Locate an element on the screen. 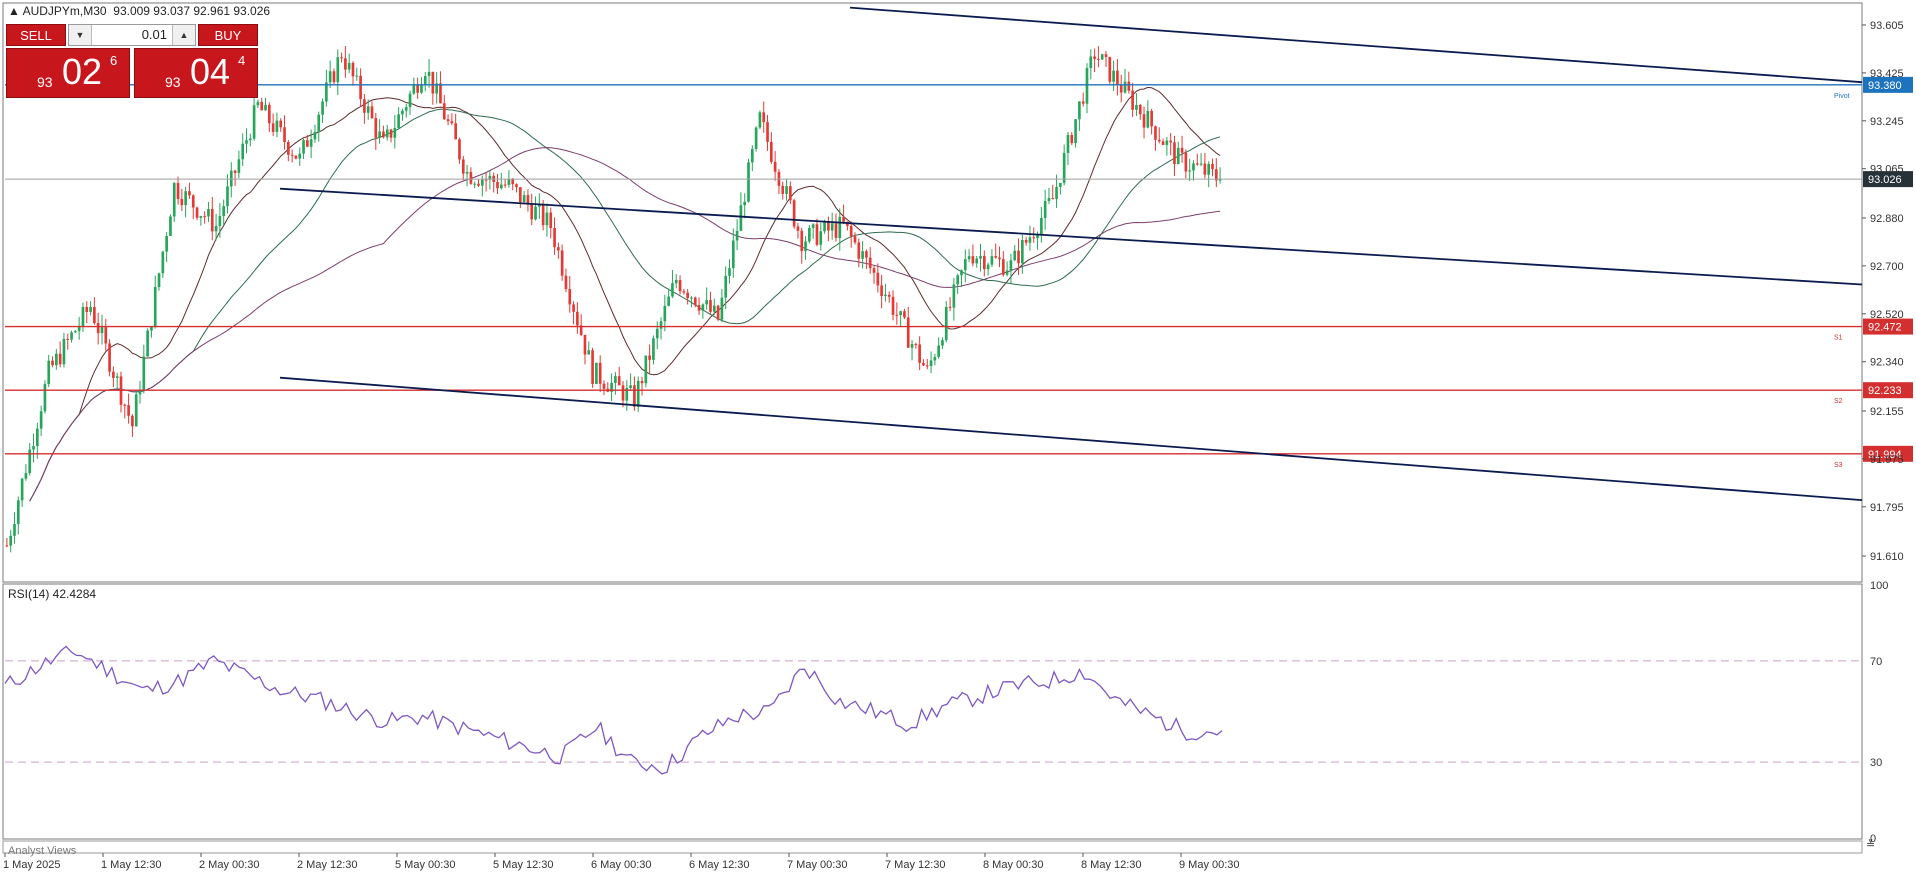  sell-button: SELL is located at coordinates (36, 35).